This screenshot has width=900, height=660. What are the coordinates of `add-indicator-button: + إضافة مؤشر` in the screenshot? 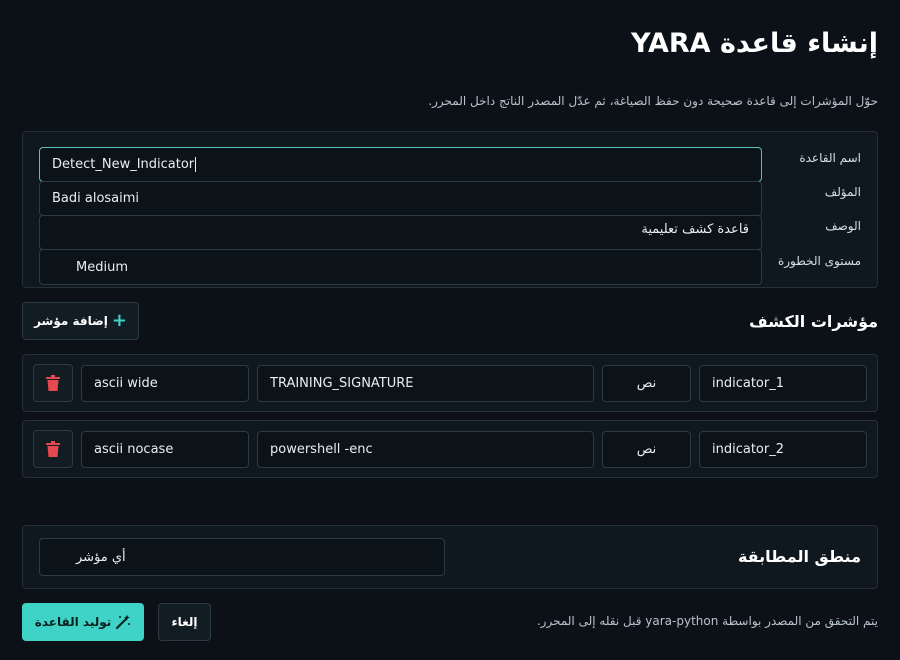 It's located at (80, 321).